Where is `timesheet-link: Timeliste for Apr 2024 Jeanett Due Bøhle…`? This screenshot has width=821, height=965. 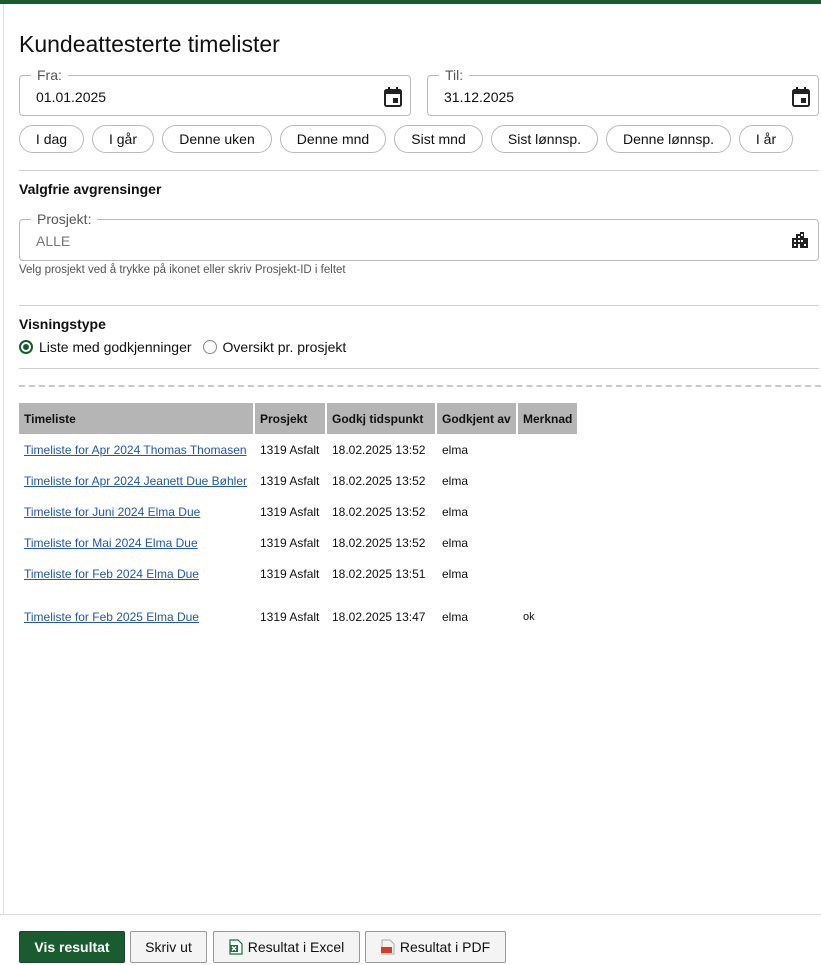 timesheet-link: Timeliste for Apr 2024 Jeanett Due Bøhle… is located at coordinates (135, 481).